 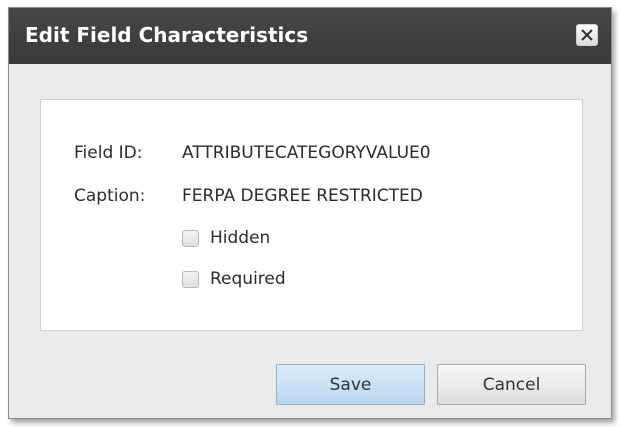 What do you see at coordinates (306, 153) in the screenshot?
I see `field-id-value: ATTRIBUTECATEGORYVALUE0` at bounding box center [306, 153].